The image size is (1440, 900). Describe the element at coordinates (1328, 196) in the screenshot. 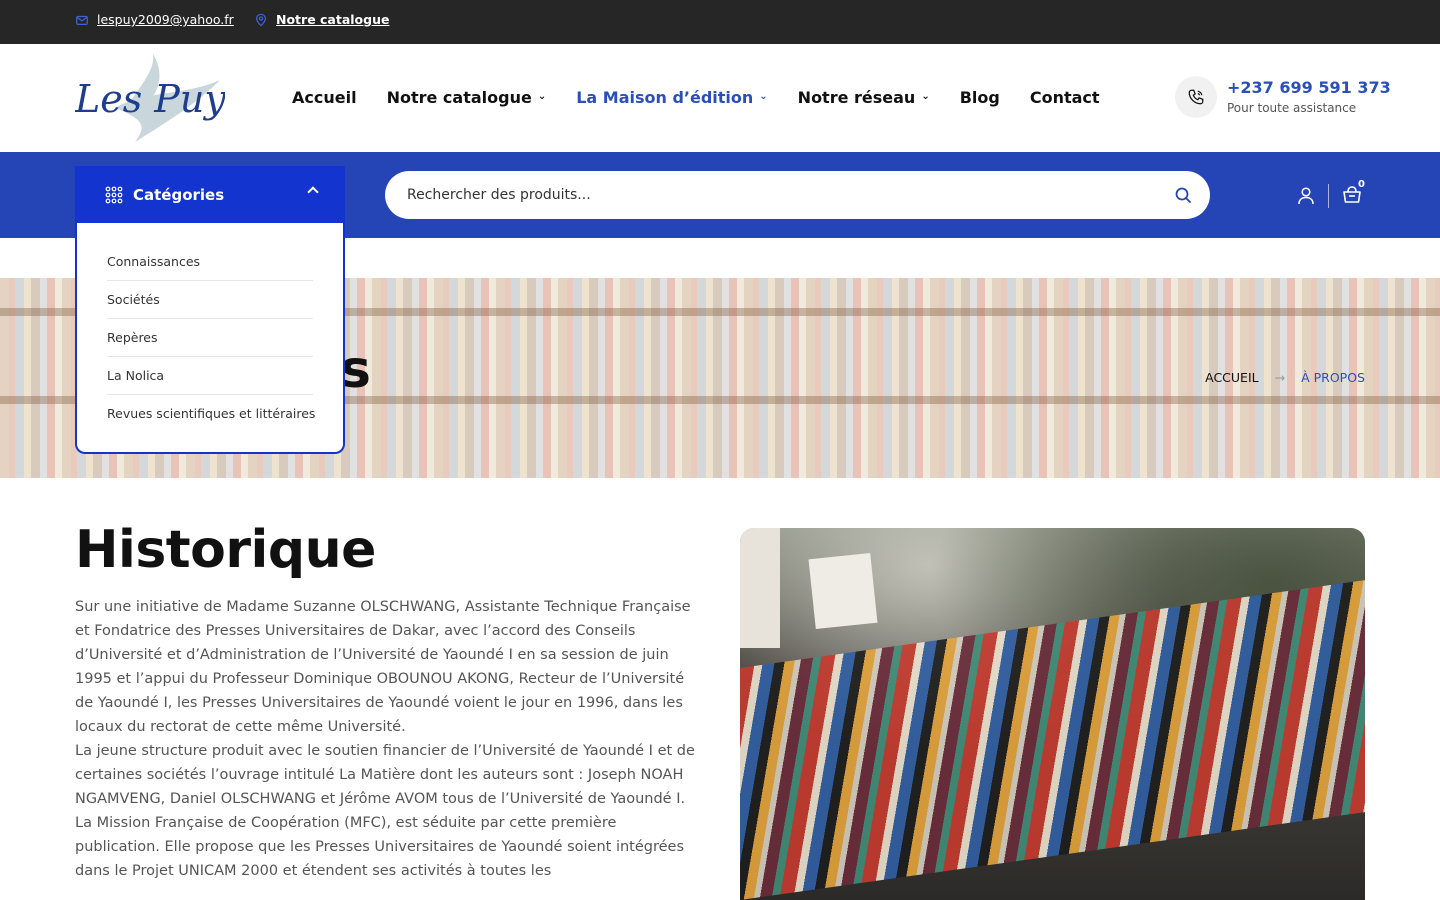

I see `divider` at that location.